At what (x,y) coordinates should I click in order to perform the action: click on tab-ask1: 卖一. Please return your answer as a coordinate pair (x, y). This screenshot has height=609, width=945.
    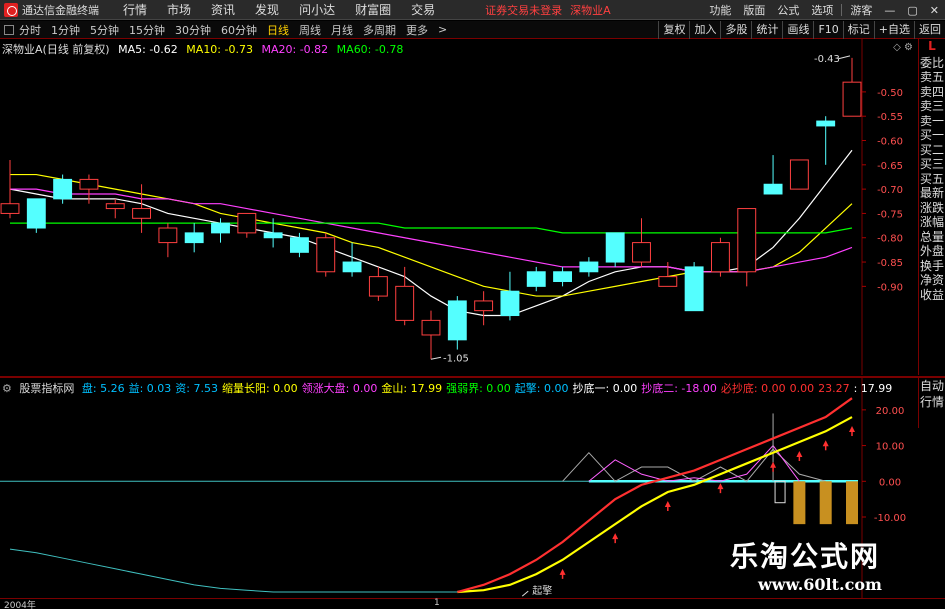
    Looking at the image, I should click on (932, 121).